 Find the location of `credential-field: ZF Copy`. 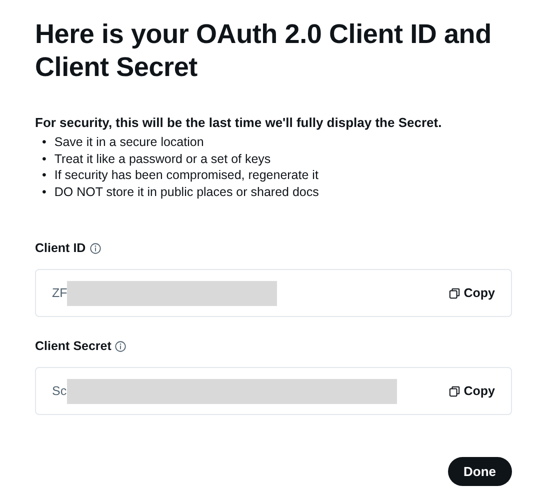

credential-field: ZF Copy is located at coordinates (273, 293).